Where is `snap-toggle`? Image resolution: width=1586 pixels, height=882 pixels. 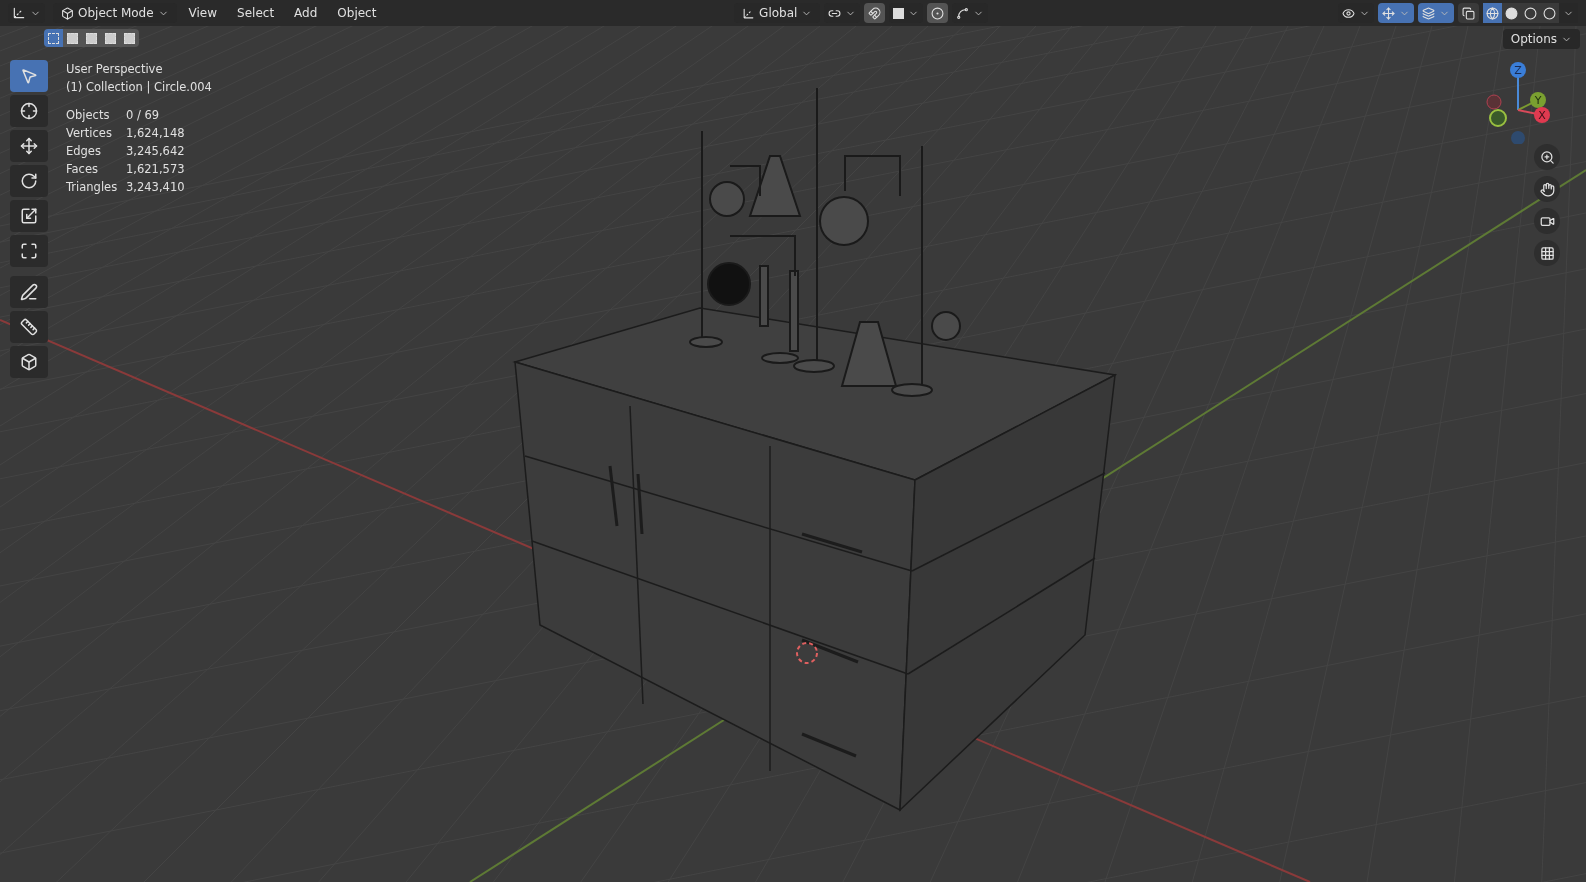 snap-toggle is located at coordinates (875, 13).